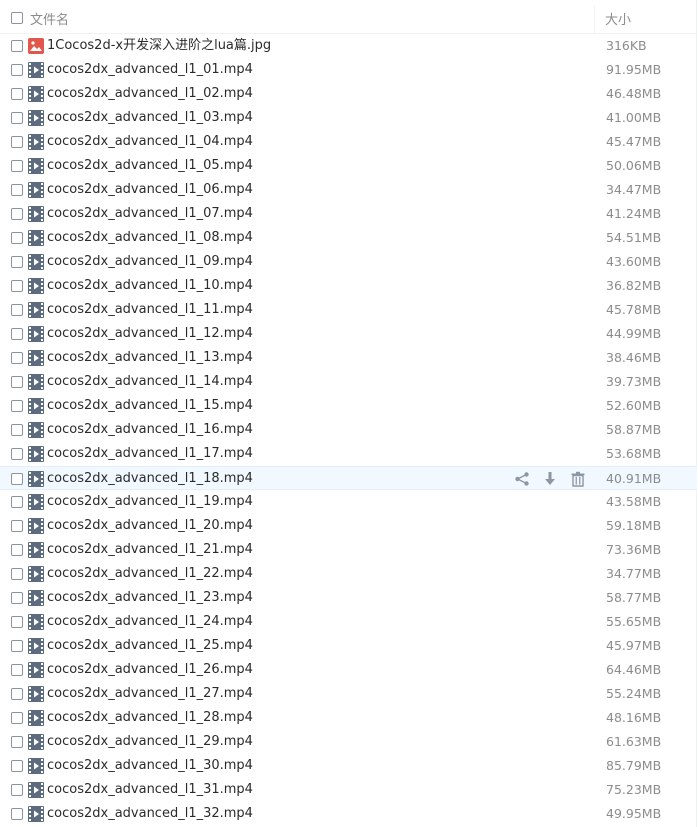 This screenshot has height=827, width=698. Describe the element at coordinates (348, 118) in the screenshot. I see `file-row: cocos2dx_advanced_l1_03.mp4 41.00MB` at that location.